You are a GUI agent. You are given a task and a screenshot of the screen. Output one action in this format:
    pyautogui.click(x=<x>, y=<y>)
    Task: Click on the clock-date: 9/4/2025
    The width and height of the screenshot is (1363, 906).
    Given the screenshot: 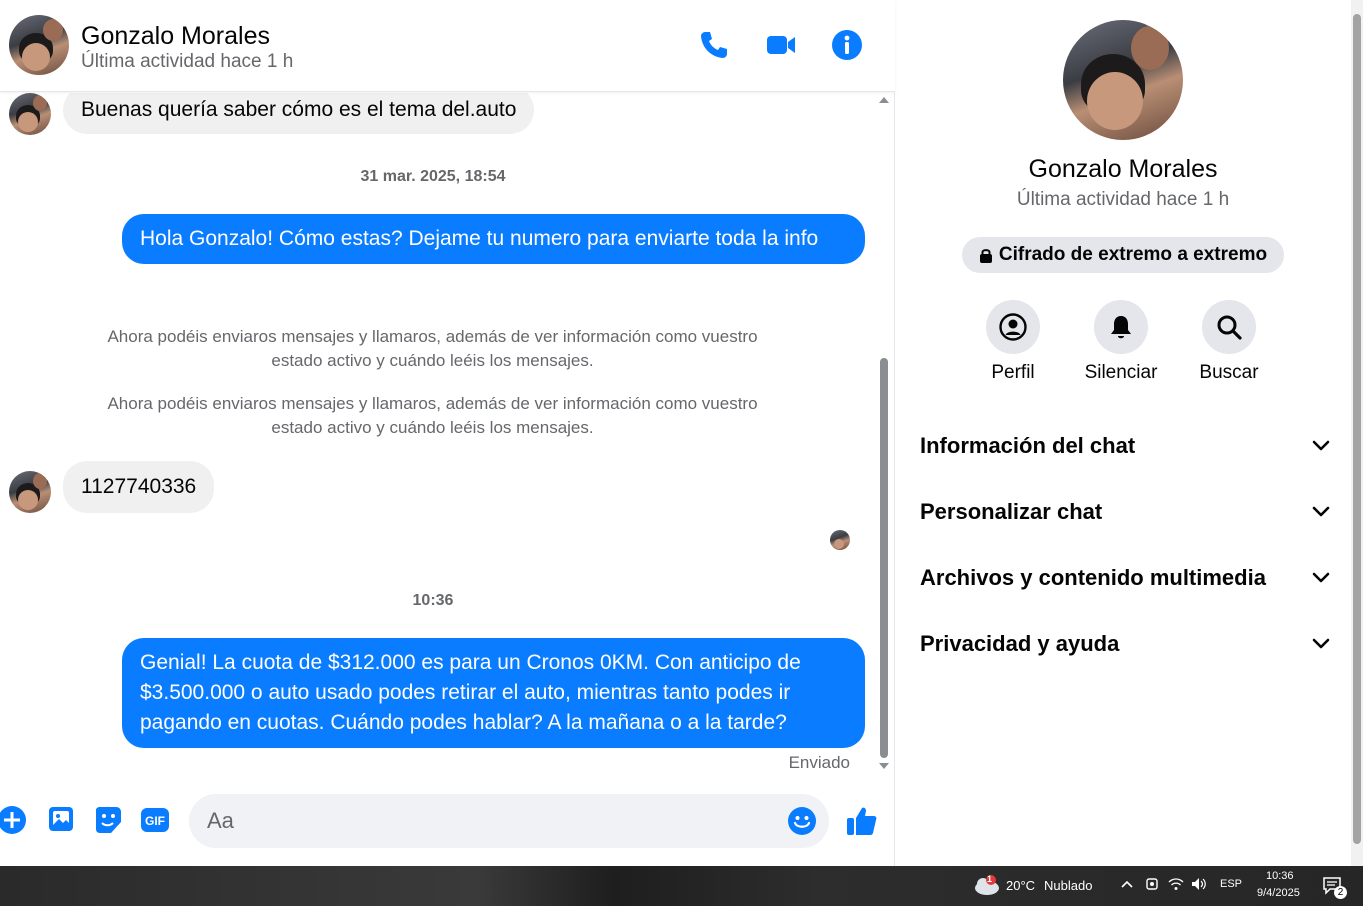 What is the action you would take?
    pyautogui.click(x=1278, y=893)
    